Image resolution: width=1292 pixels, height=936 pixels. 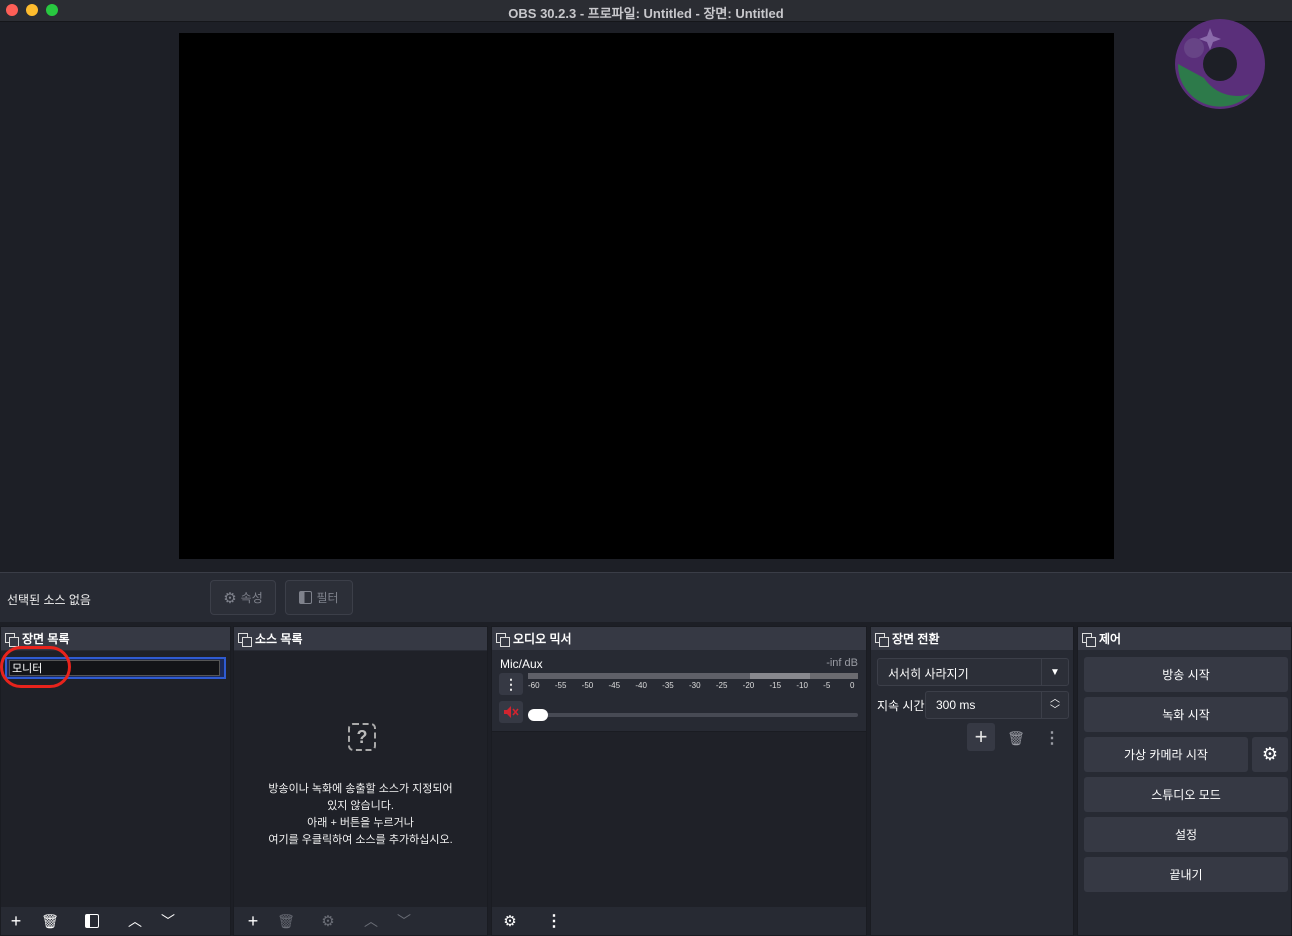 What do you see at coordinates (916, 639) in the screenshot?
I see `scene-transitions-title: 장면 전환` at bounding box center [916, 639].